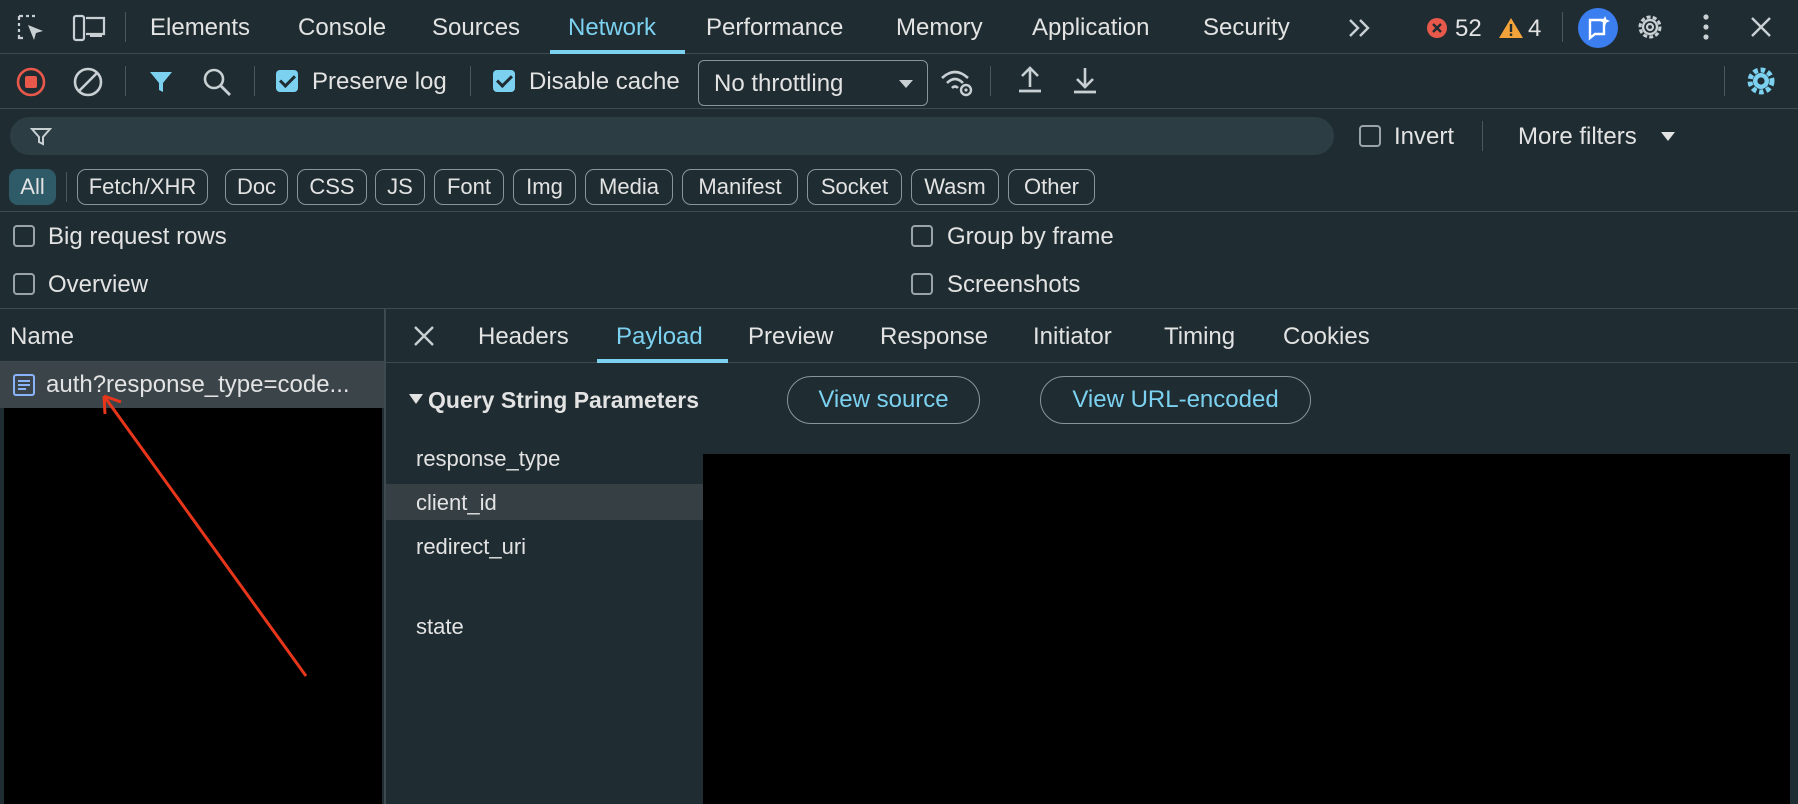  What do you see at coordinates (1761, 27) in the screenshot?
I see `close-devtools-icon` at bounding box center [1761, 27].